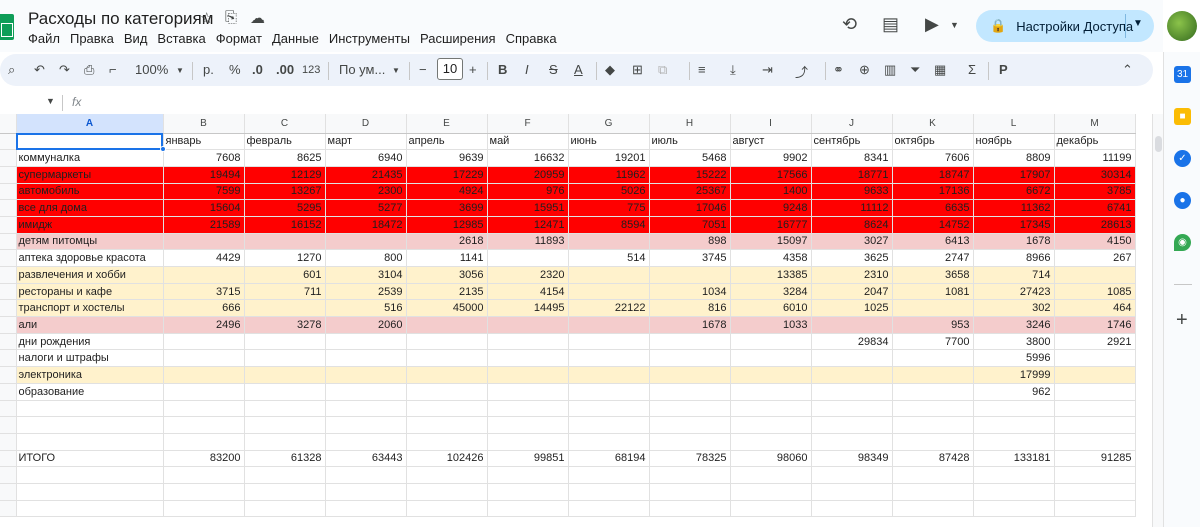 This screenshot has width=1200, height=527. Describe the element at coordinates (767, 70) in the screenshot. I see `text-wrap-icon: ⇥` at that location.